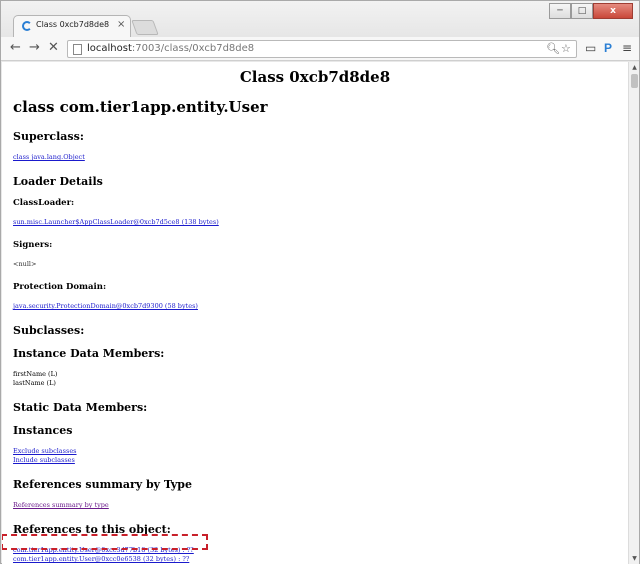 Image resolution: width=640 pixels, height=564 pixels. I want to click on static-members-heading: Static Data Members:, so click(80, 407).